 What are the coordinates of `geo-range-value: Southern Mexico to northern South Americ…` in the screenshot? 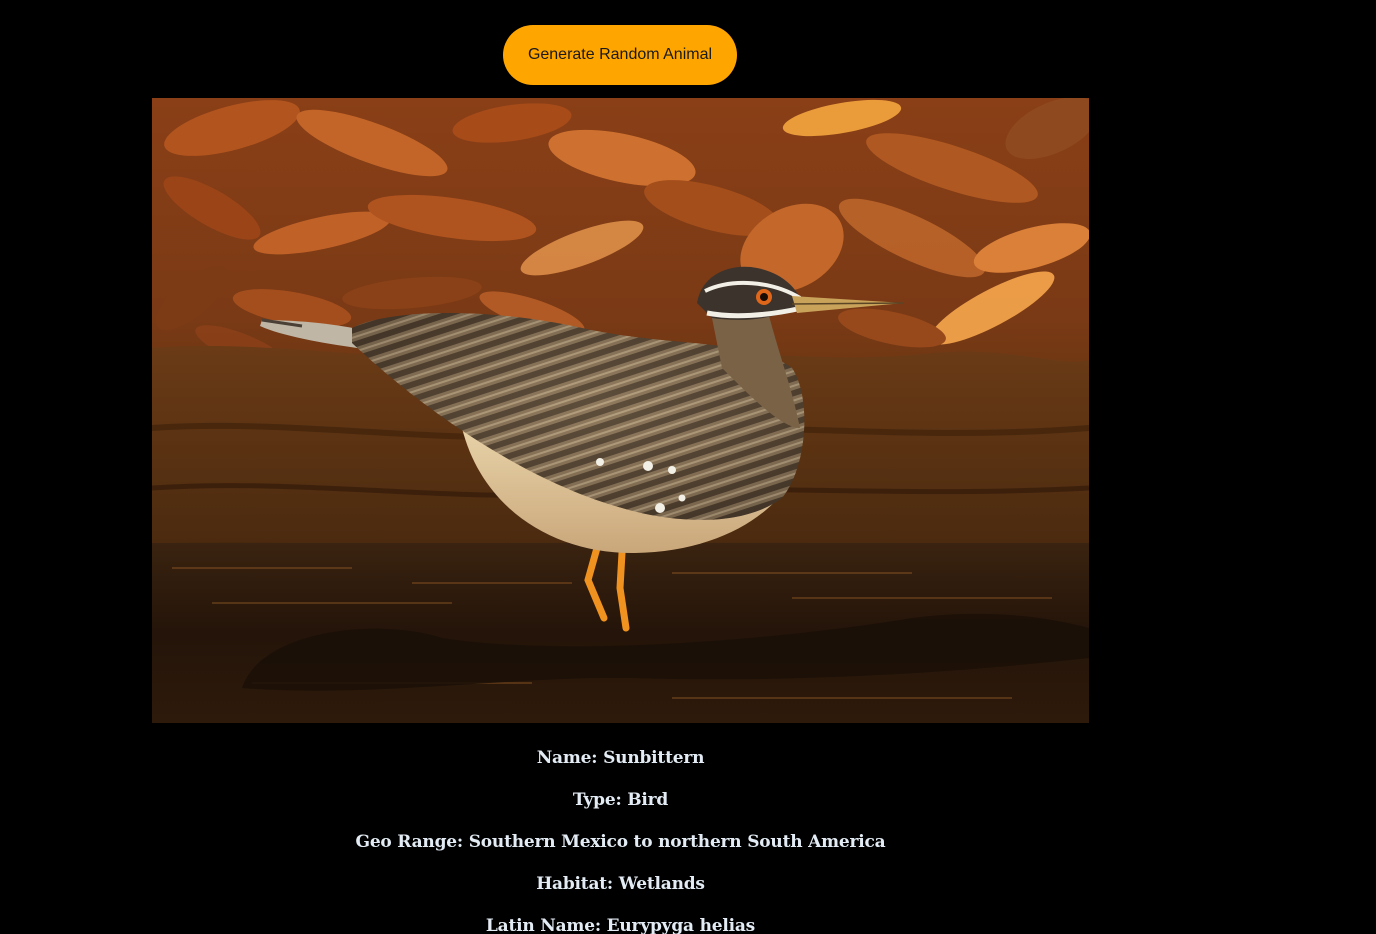 It's located at (677, 842).